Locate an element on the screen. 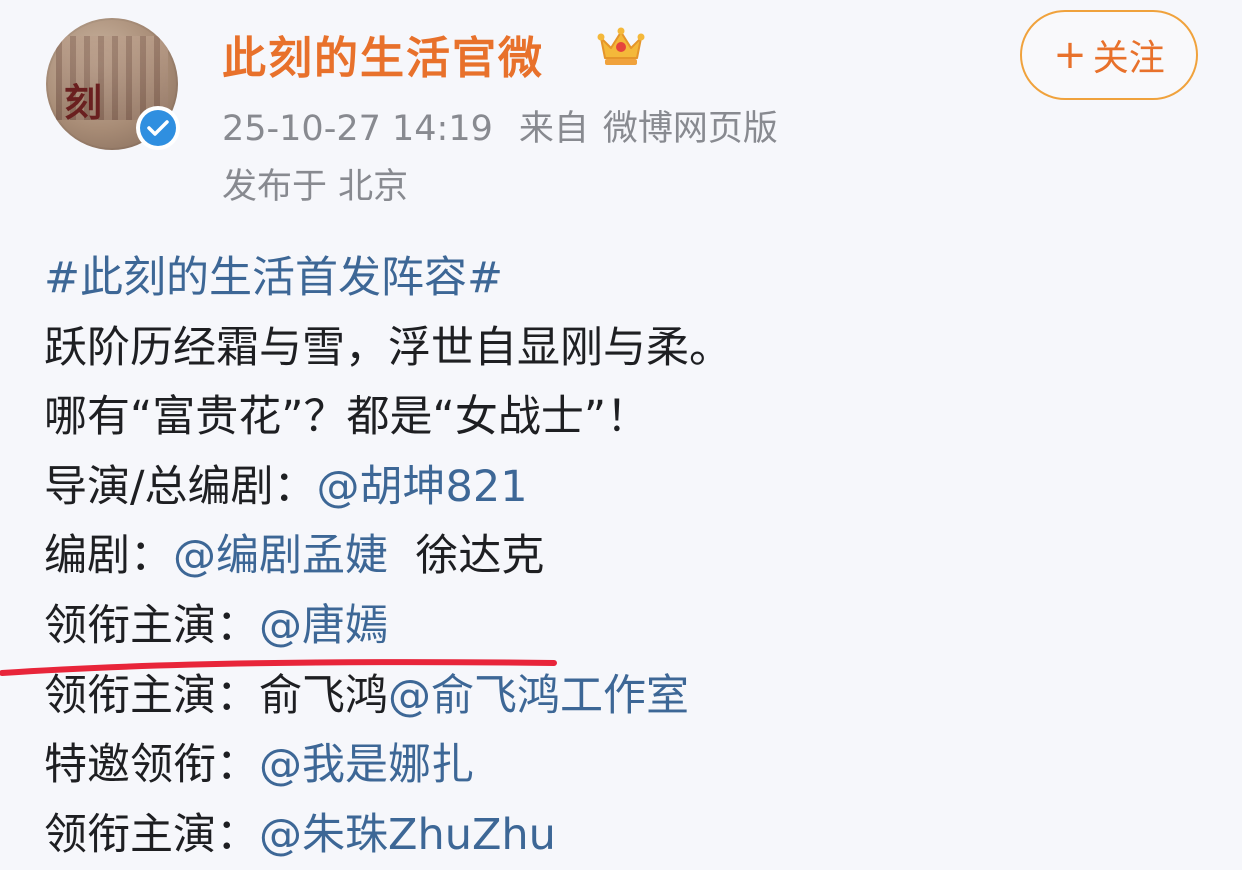 The width and height of the screenshot is (1242, 870). credit-row: 编剧：@编剧孟婕 徐达克 is located at coordinates (619, 557).